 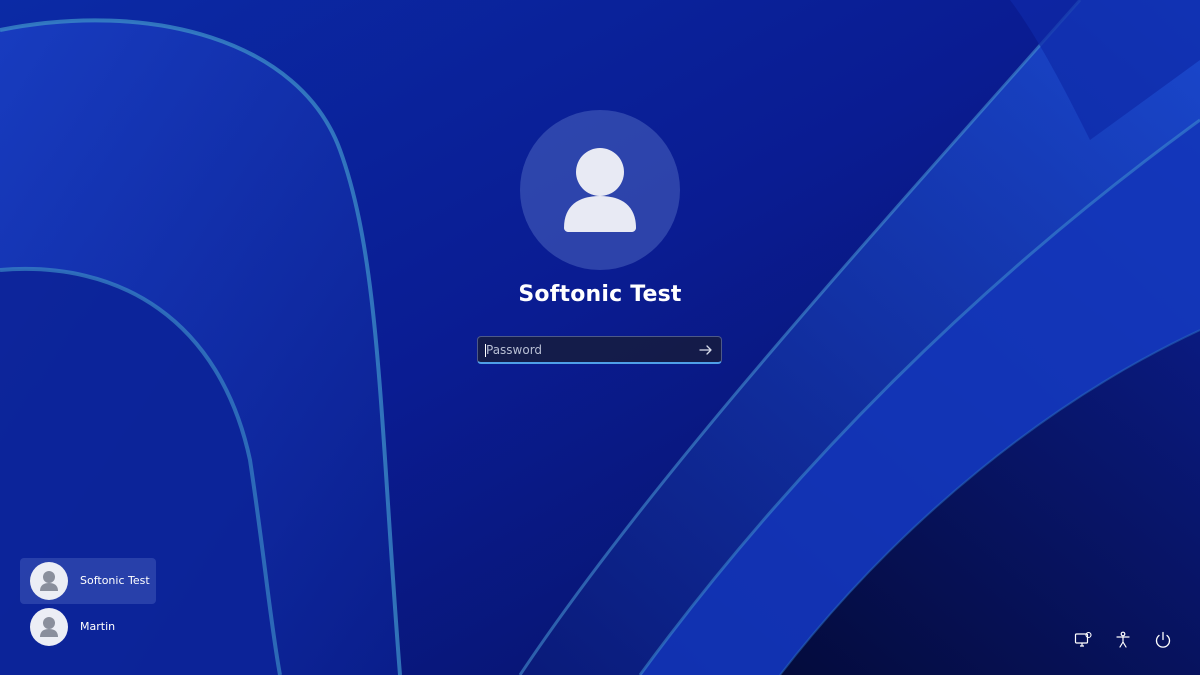 I want to click on password-field, so click(x=599, y=350).